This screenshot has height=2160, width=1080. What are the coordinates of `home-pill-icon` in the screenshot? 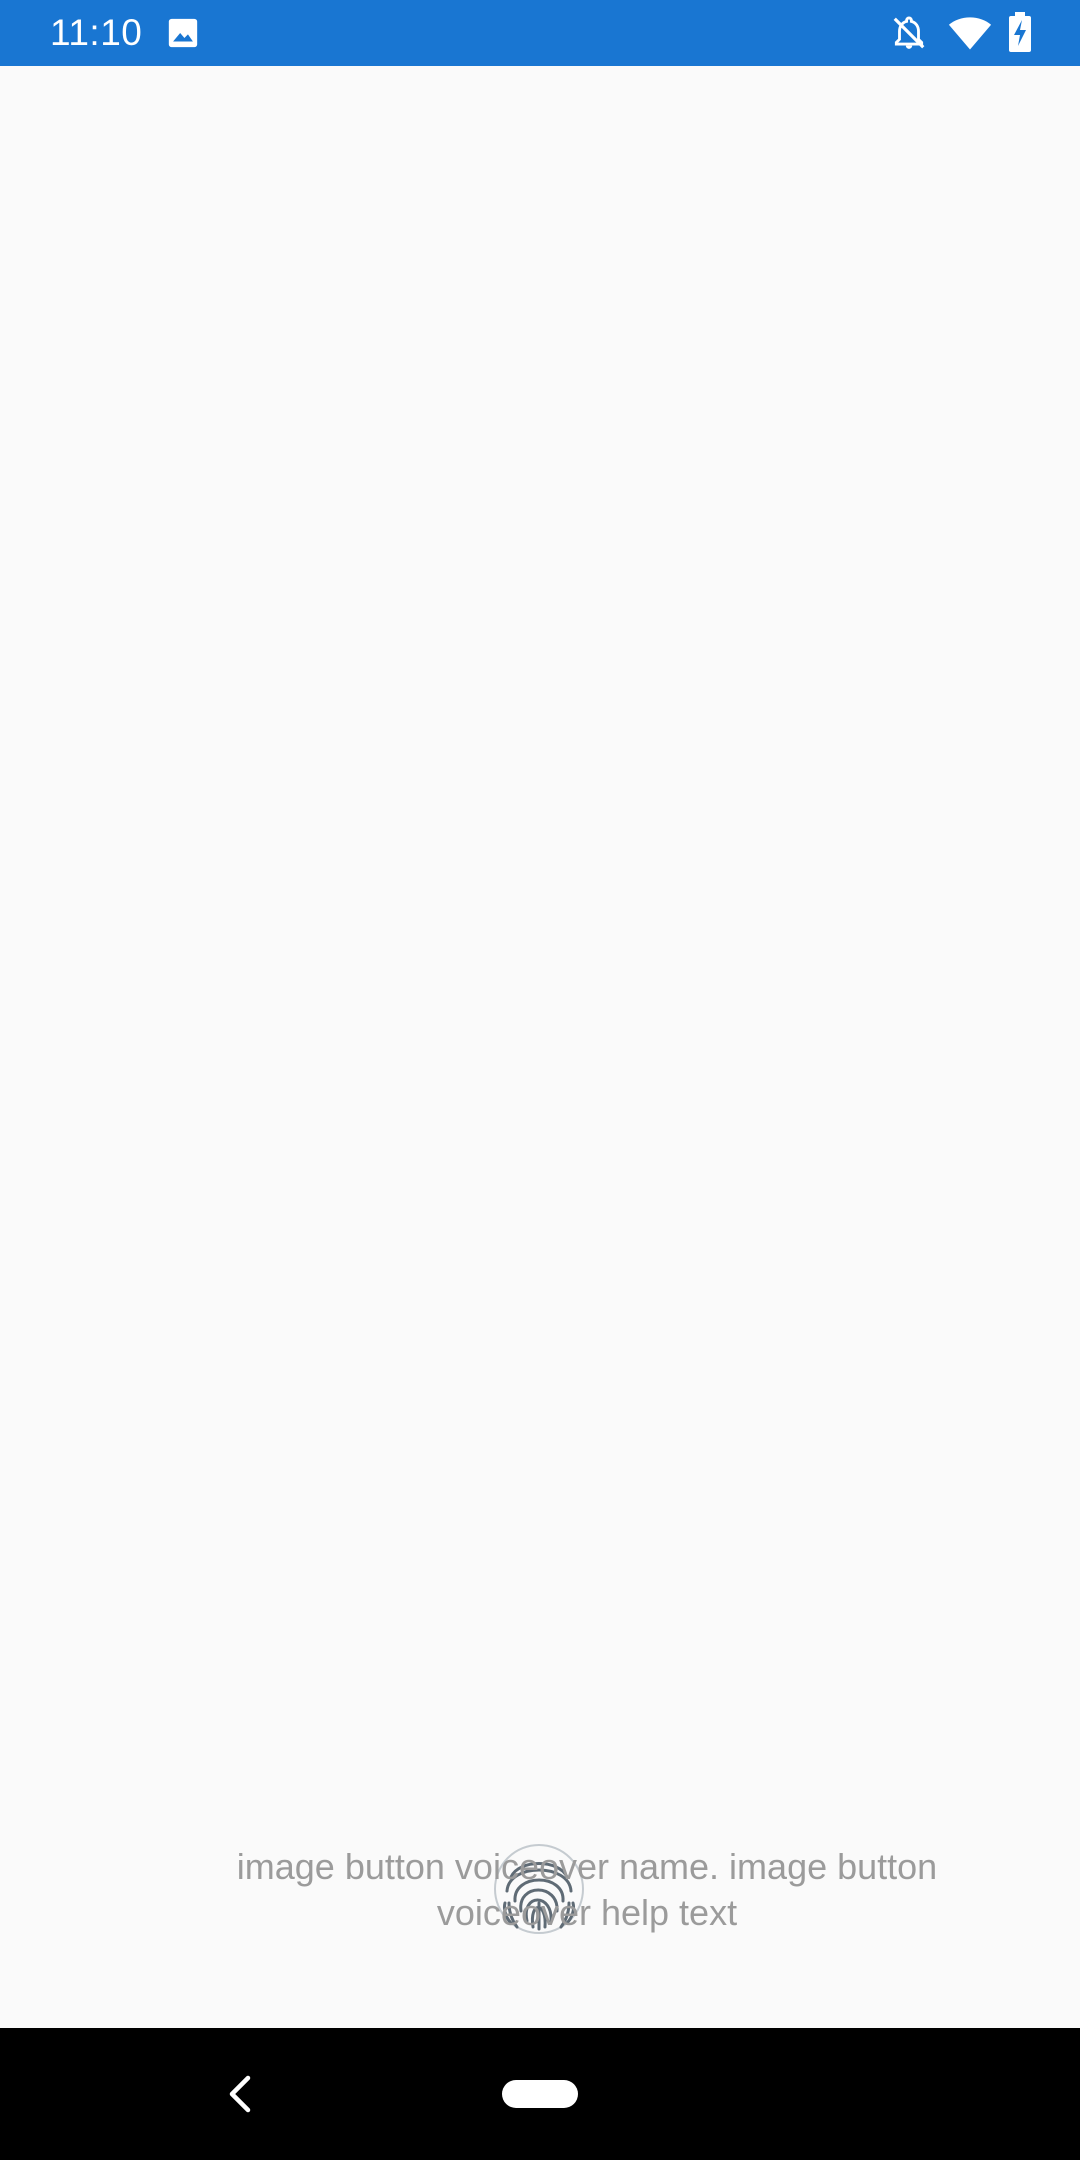 It's located at (540, 2094).